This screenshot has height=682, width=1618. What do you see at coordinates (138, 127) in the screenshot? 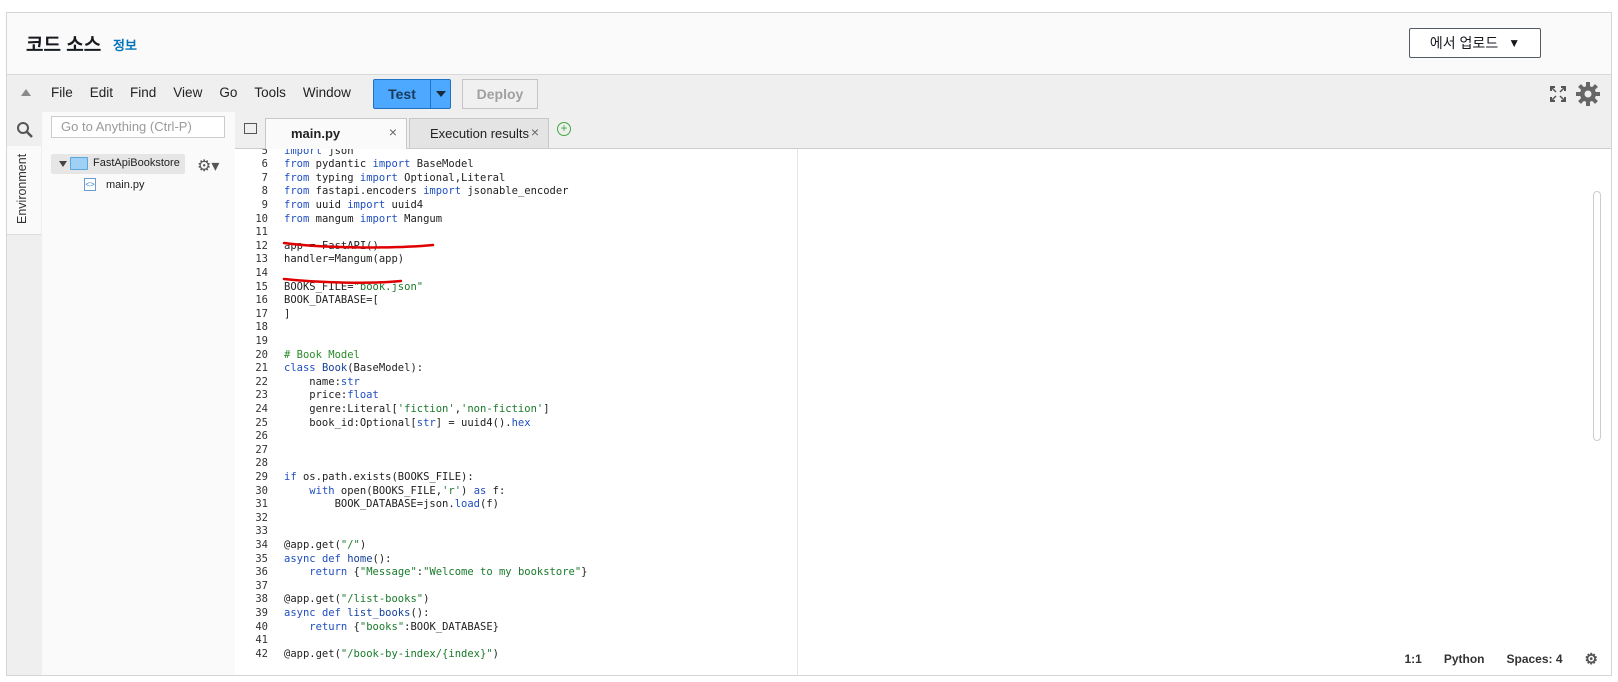
I see `goto-anything-input: Go to Anything (Ctrl-P)` at bounding box center [138, 127].